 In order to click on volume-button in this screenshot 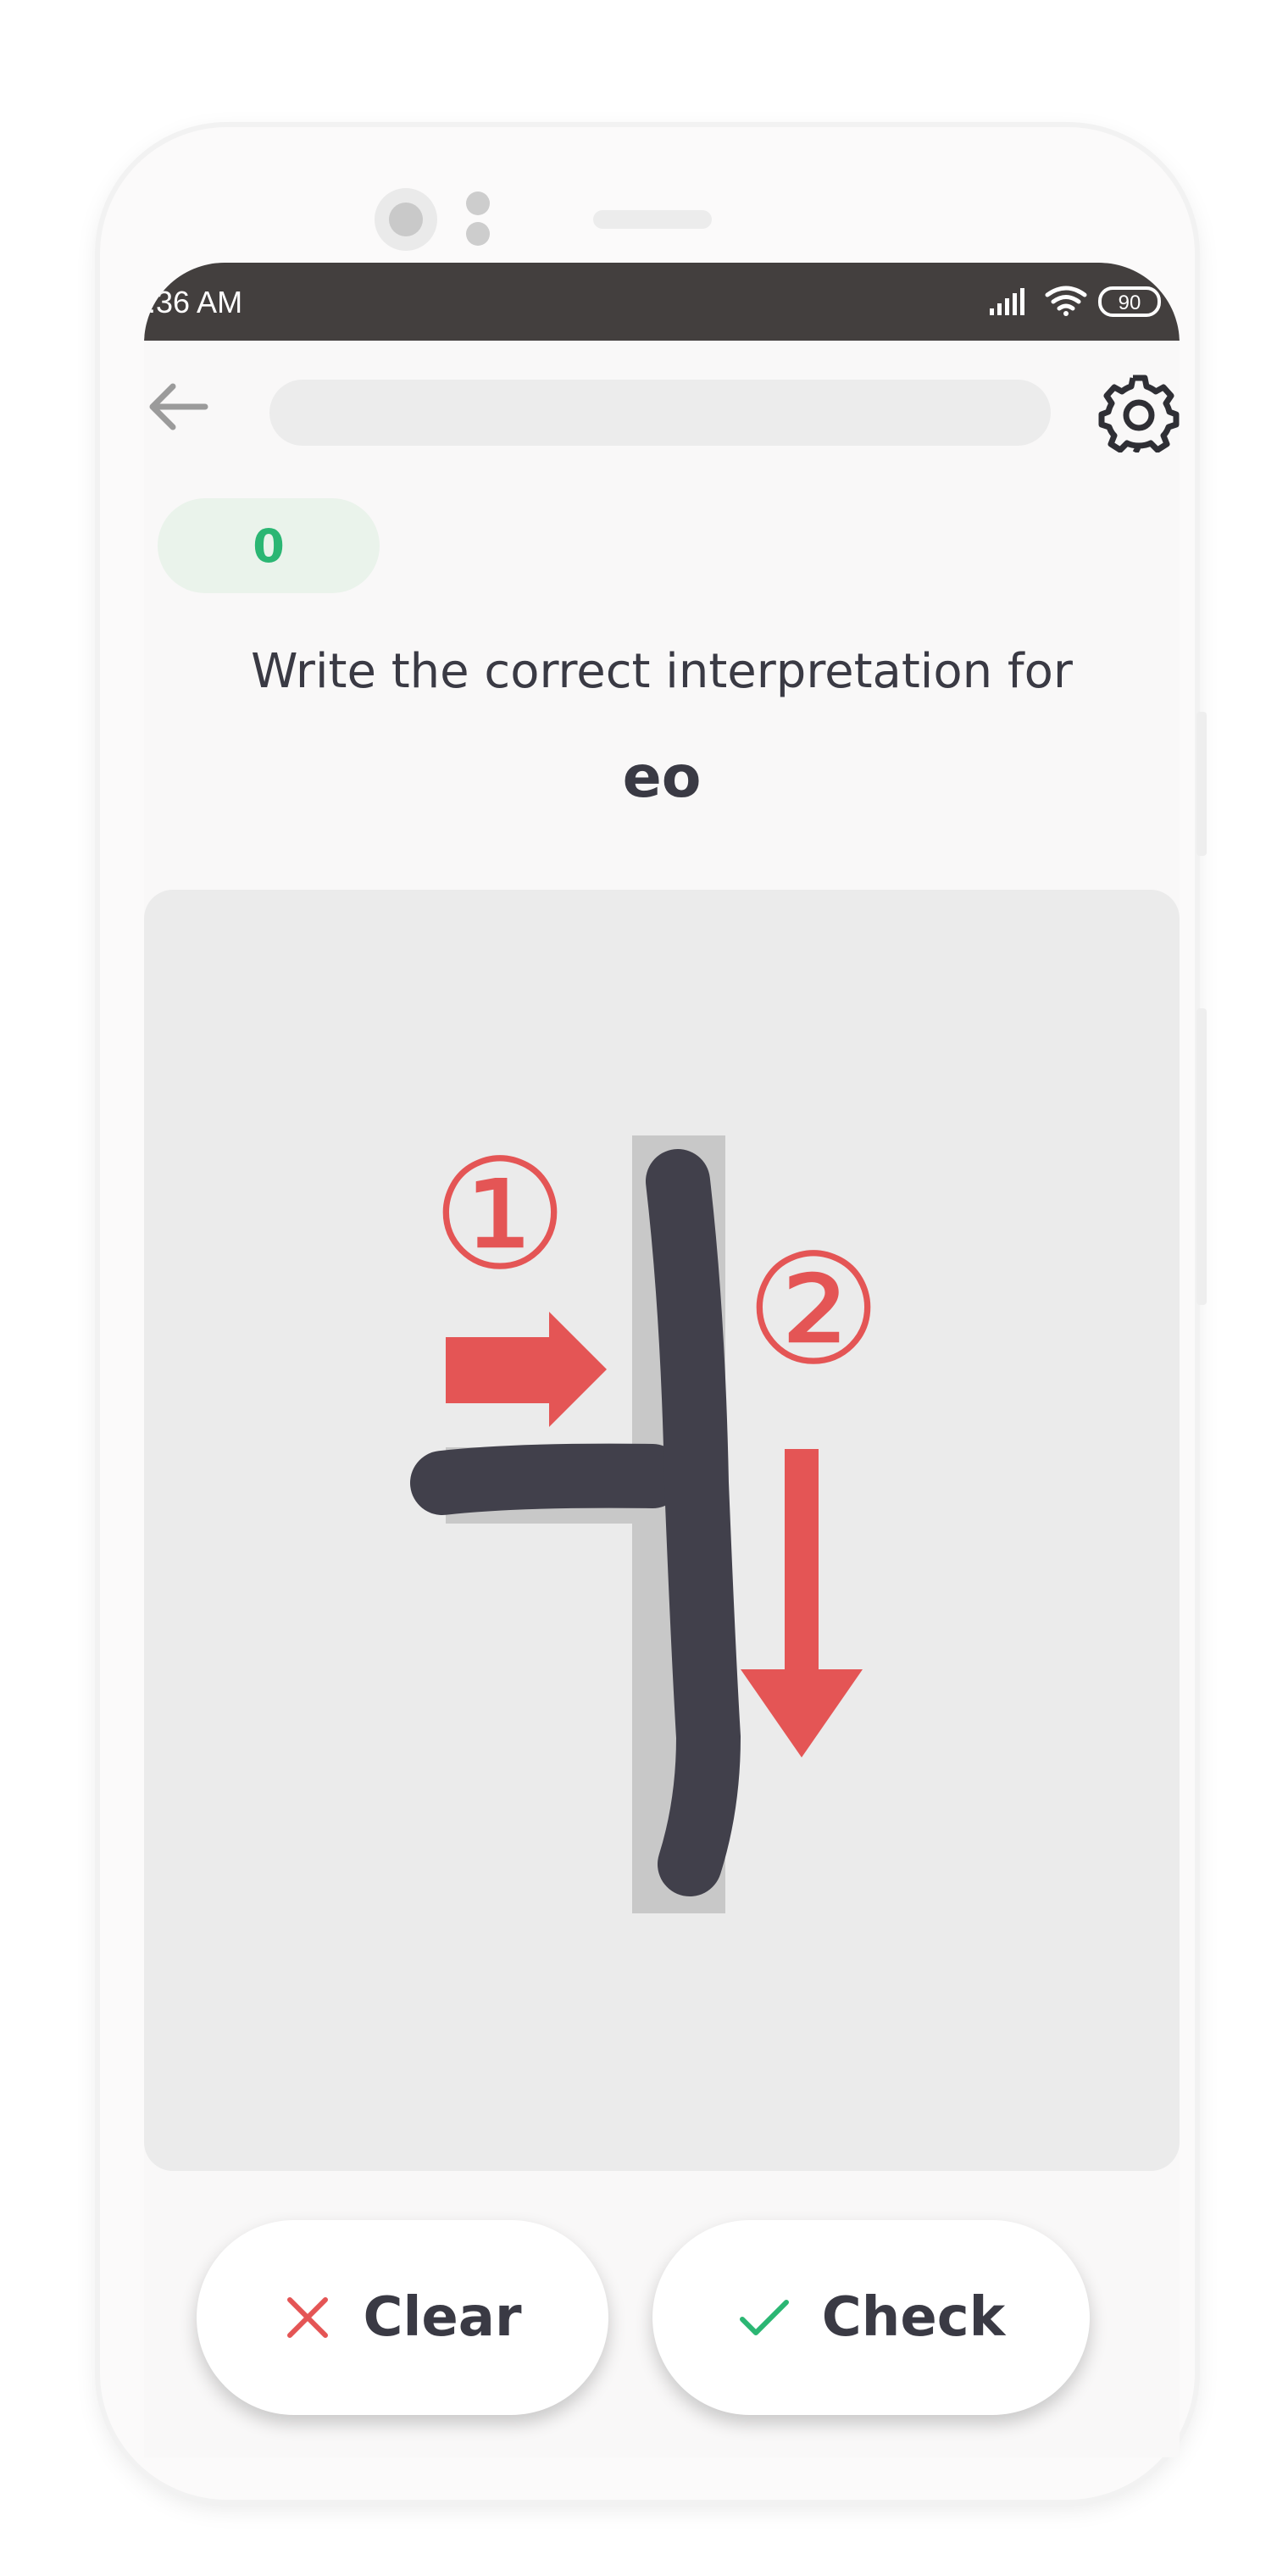, I will do `click(1201, 784)`.